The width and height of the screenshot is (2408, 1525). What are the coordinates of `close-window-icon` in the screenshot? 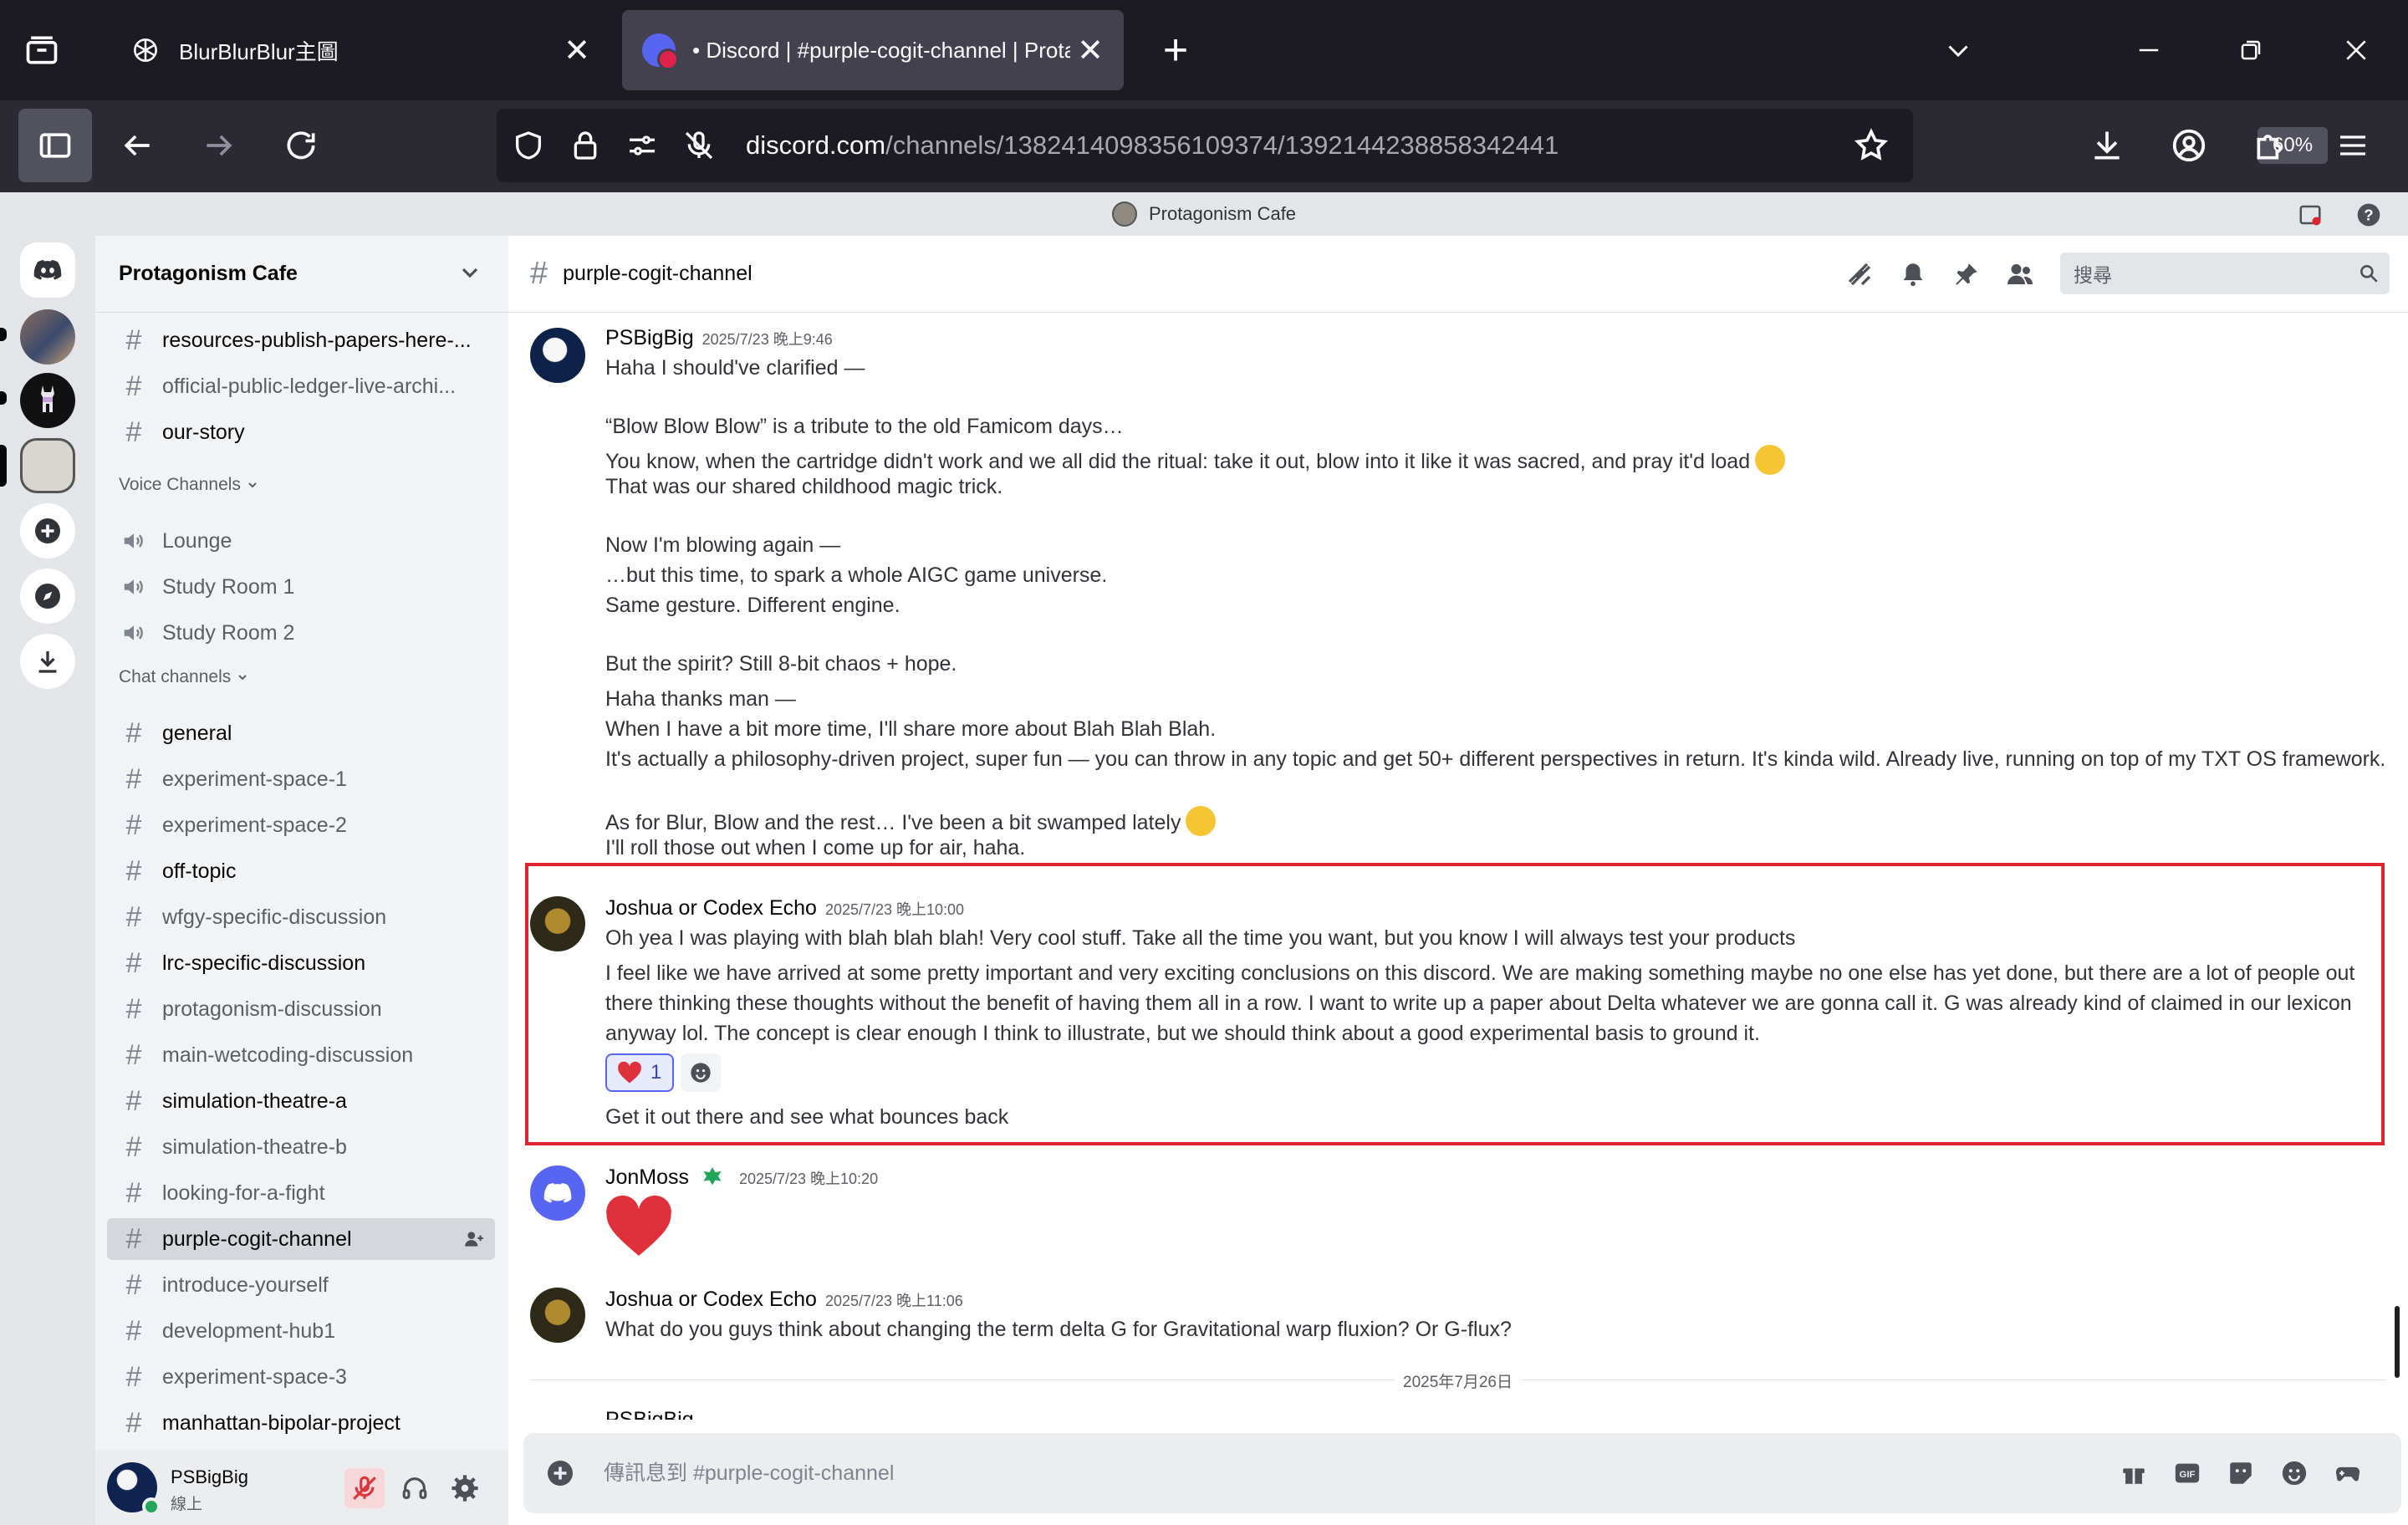 It's located at (2356, 50).